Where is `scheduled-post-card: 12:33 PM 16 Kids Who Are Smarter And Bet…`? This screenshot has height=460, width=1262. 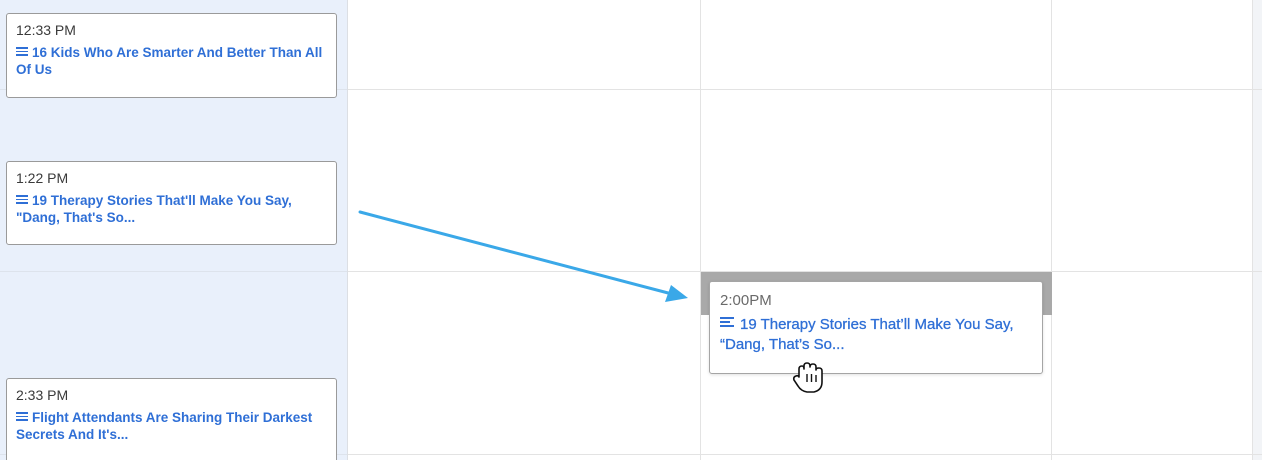
scheduled-post-card: 12:33 PM 16 Kids Who Are Smarter And Bet… is located at coordinates (171, 55).